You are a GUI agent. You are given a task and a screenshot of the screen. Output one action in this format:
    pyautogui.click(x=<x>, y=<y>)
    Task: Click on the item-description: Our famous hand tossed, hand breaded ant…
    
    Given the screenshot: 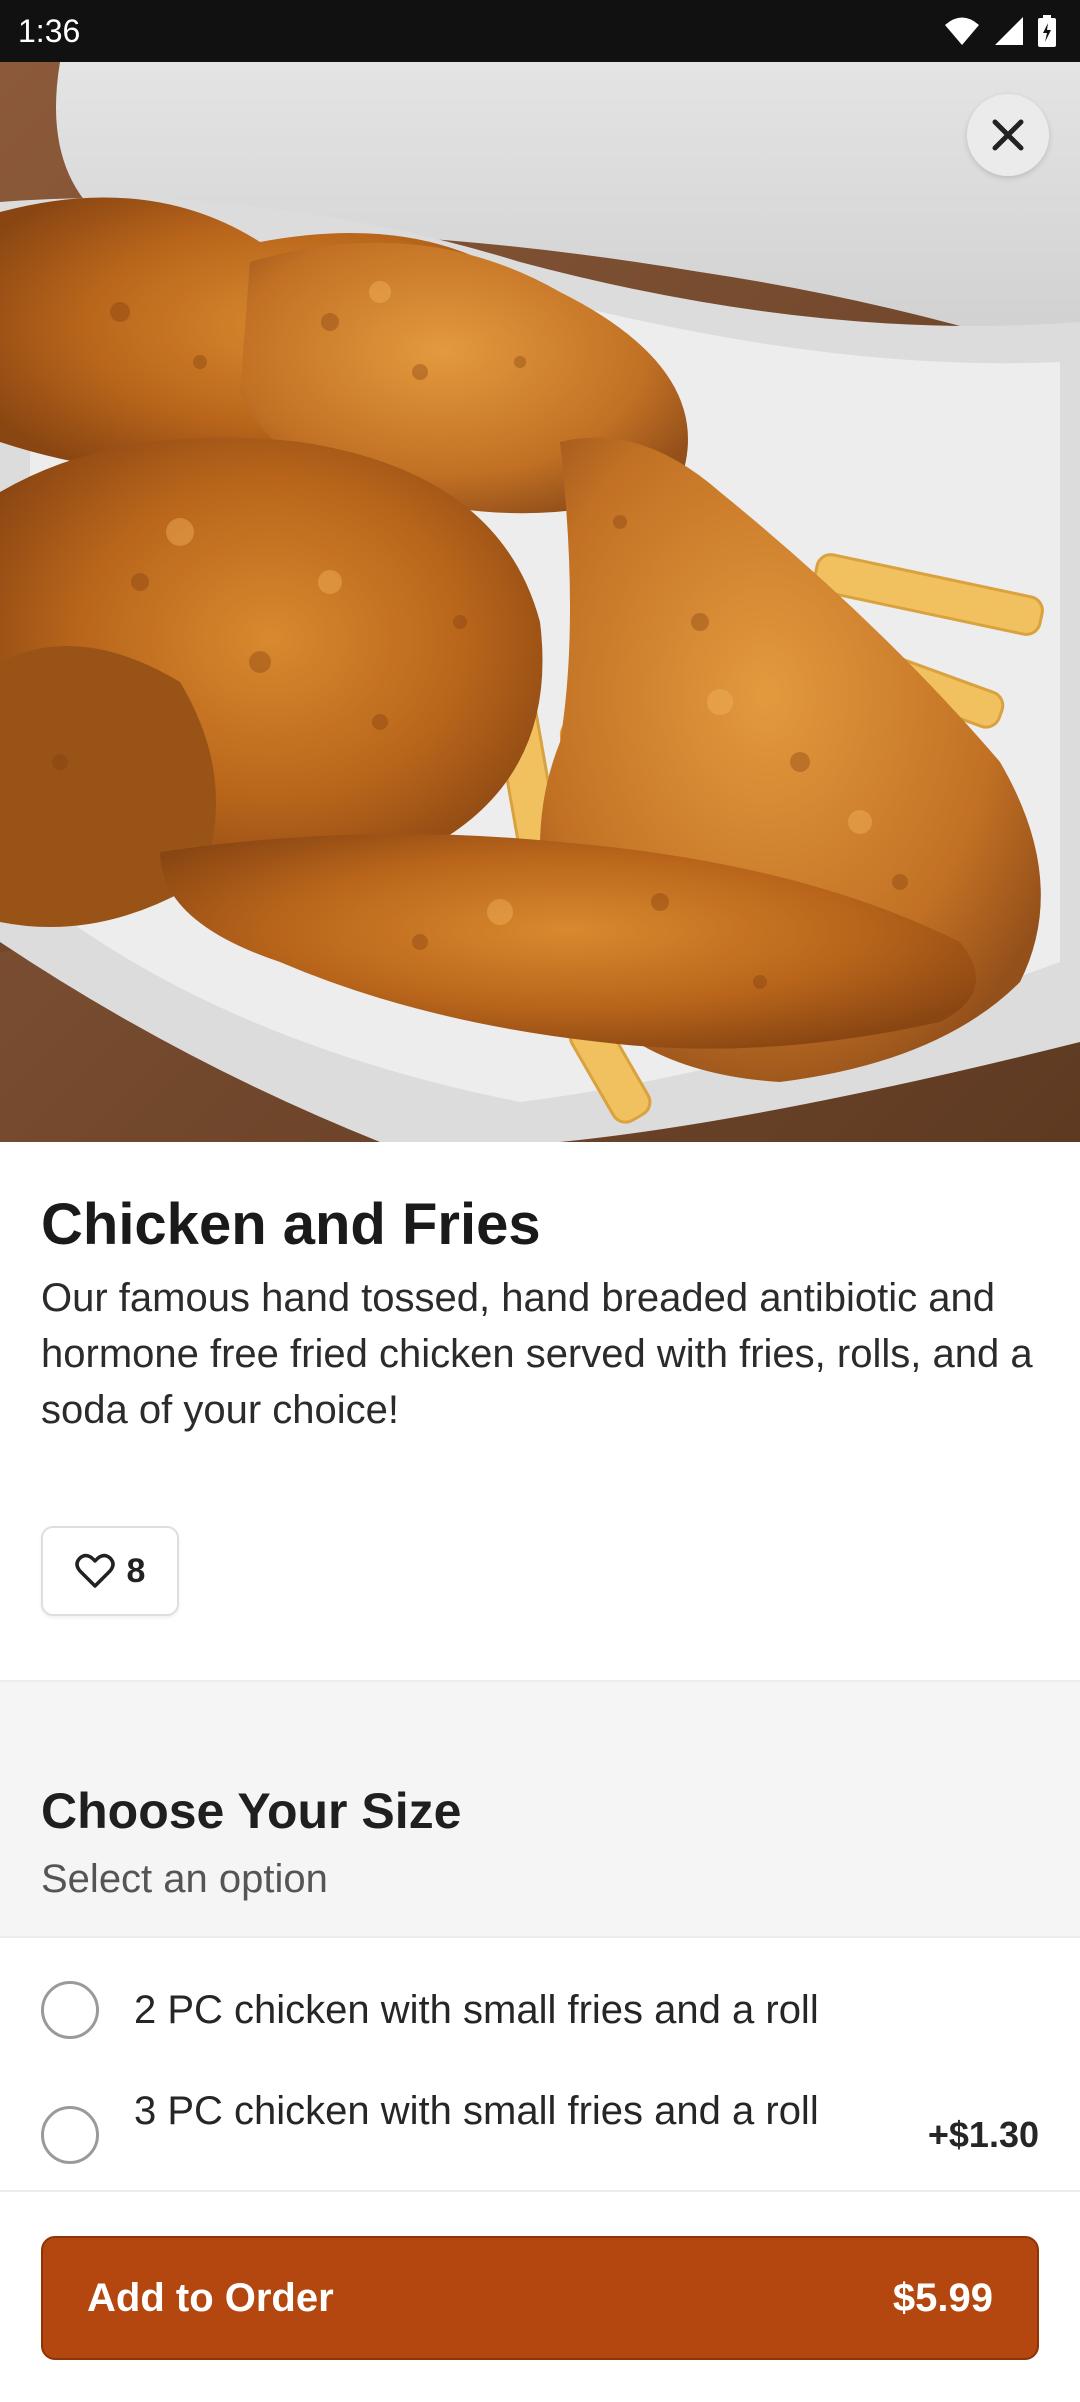 What is the action you would take?
    pyautogui.click(x=537, y=1353)
    